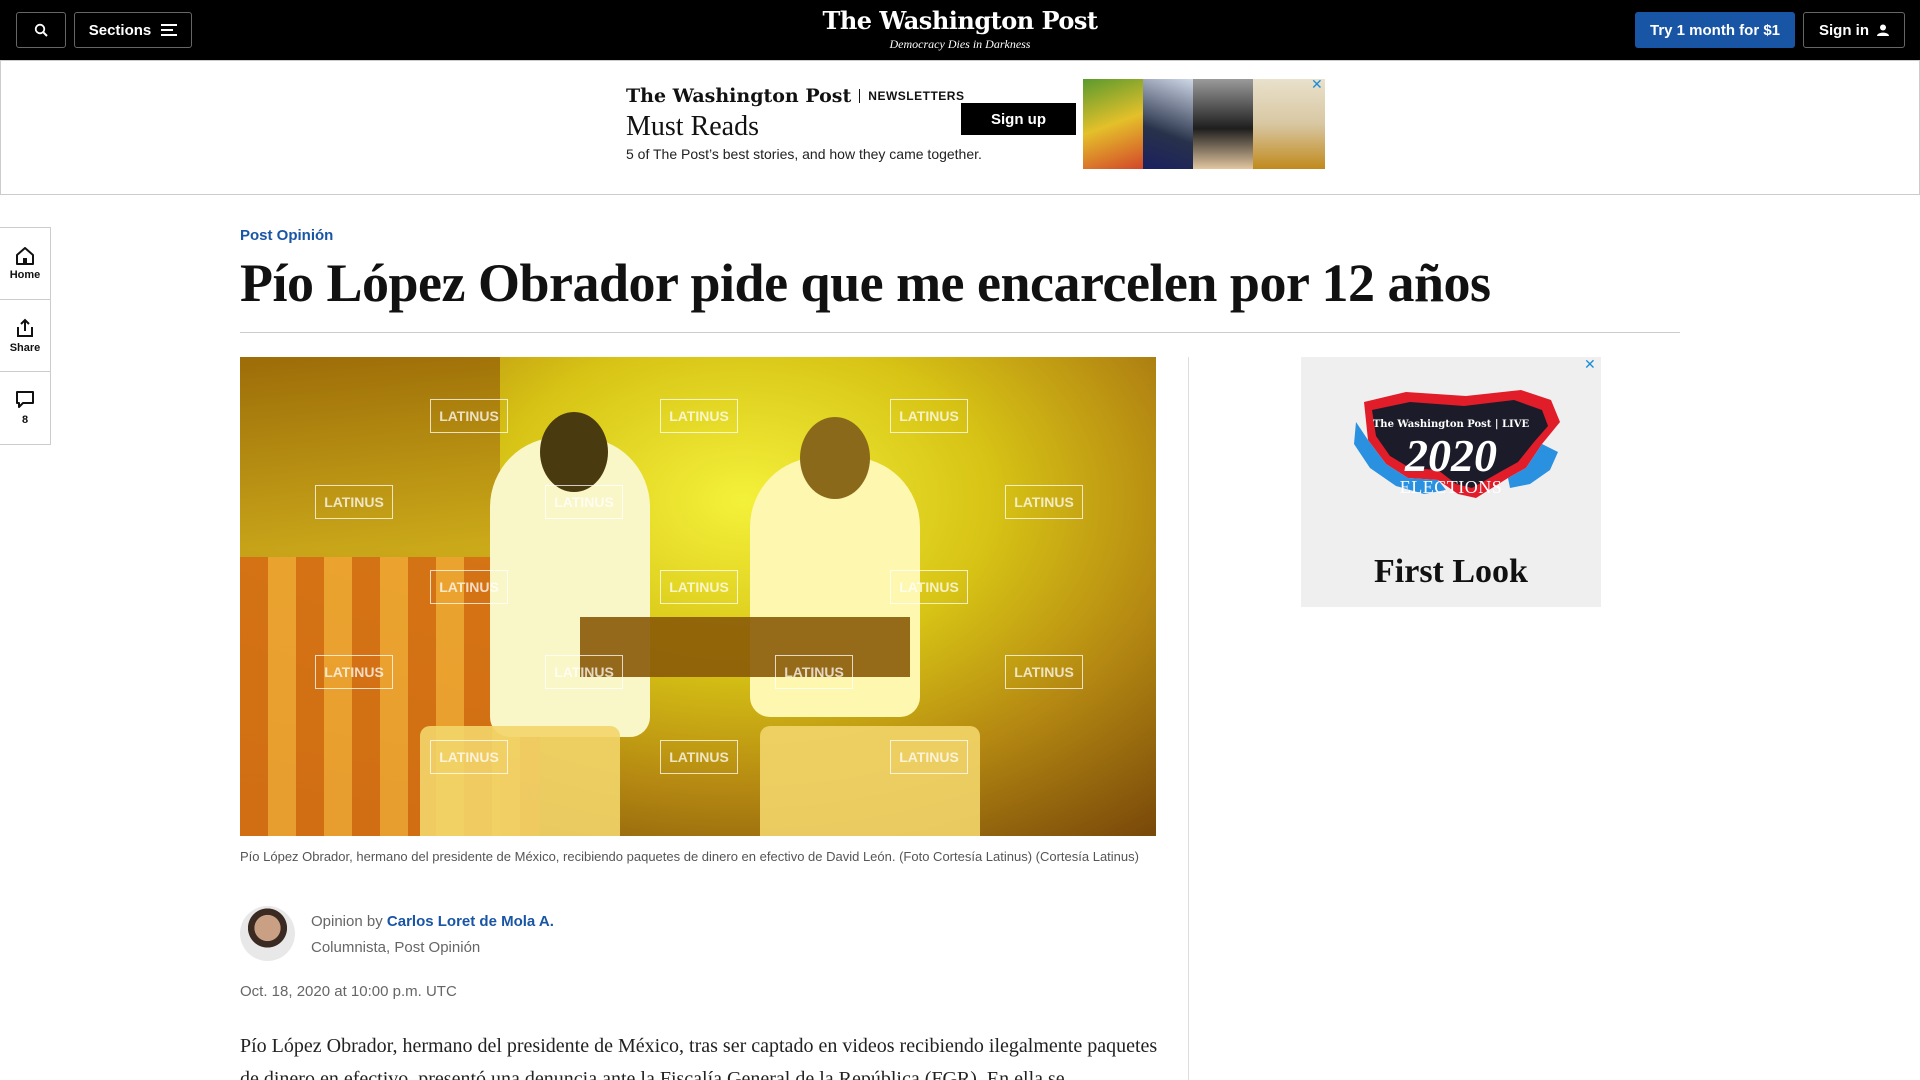  I want to click on sign-in-button: Sign in, so click(1854, 30).